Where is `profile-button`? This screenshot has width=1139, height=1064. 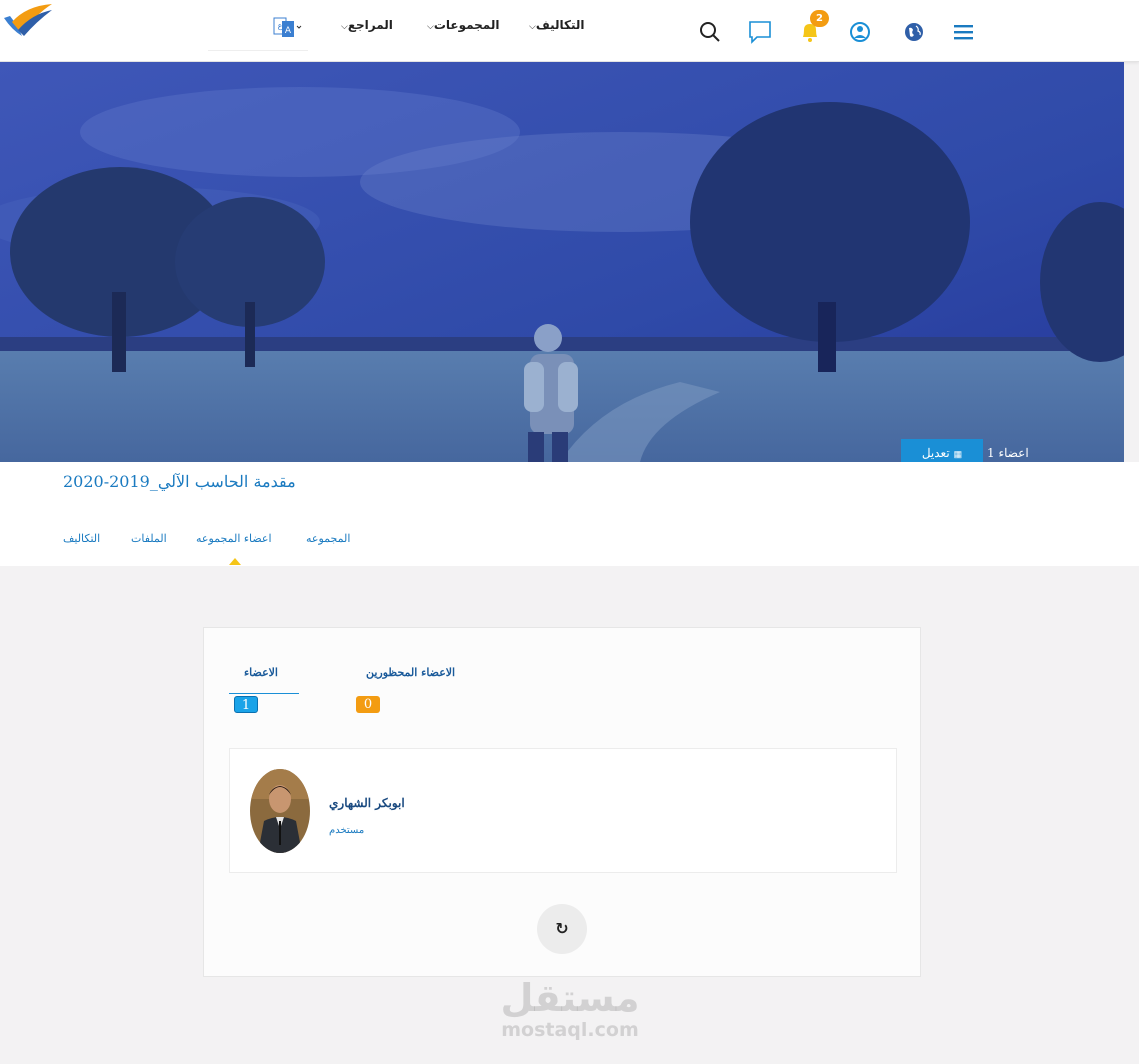
profile-button is located at coordinates (860, 32).